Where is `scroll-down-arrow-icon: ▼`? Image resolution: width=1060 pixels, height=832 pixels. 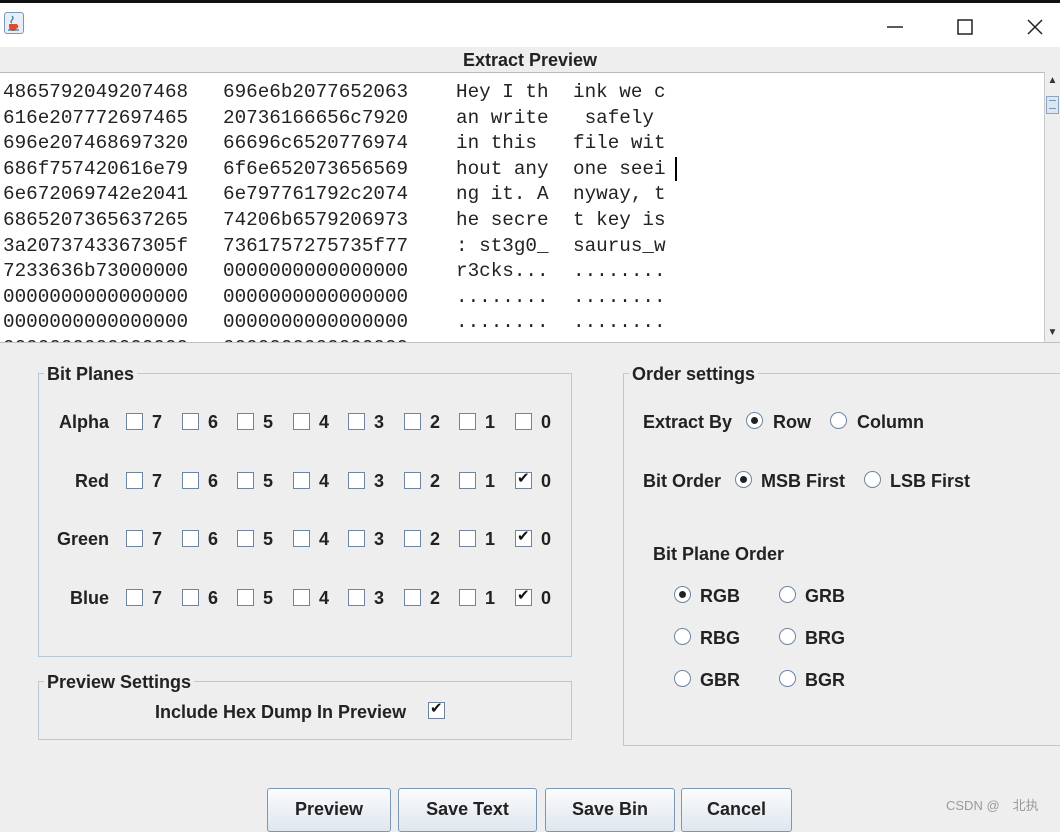
scroll-down-arrow-icon: ▼ is located at coordinates (1052, 332).